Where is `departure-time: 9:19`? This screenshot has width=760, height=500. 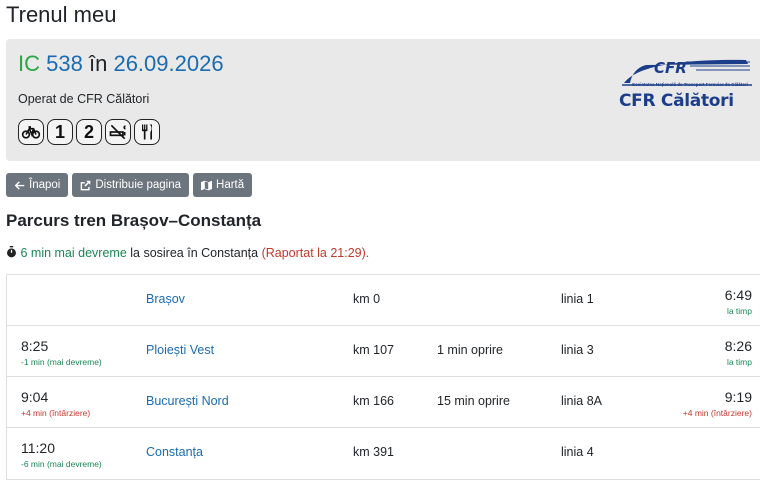
departure-time: 9:19 is located at coordinates (738, 397).